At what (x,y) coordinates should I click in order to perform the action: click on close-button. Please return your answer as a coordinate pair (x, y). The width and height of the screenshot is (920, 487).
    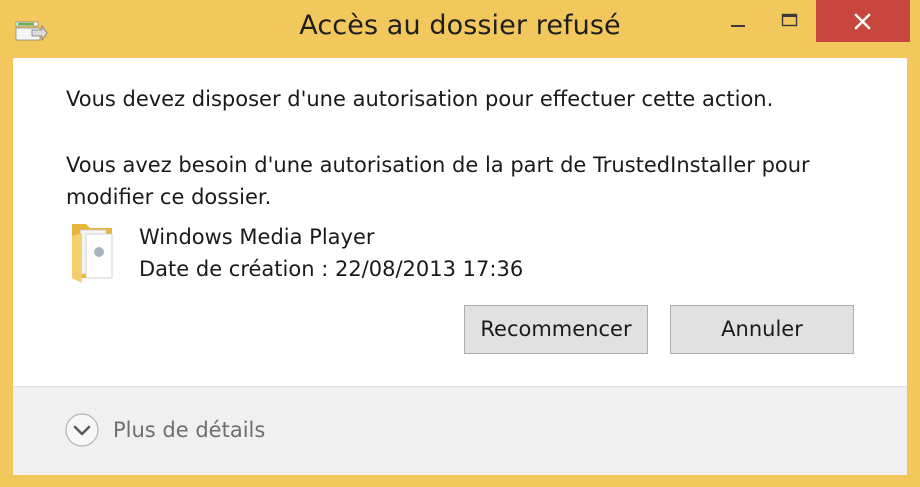
    Looking at the image, I should click on (863, 21).